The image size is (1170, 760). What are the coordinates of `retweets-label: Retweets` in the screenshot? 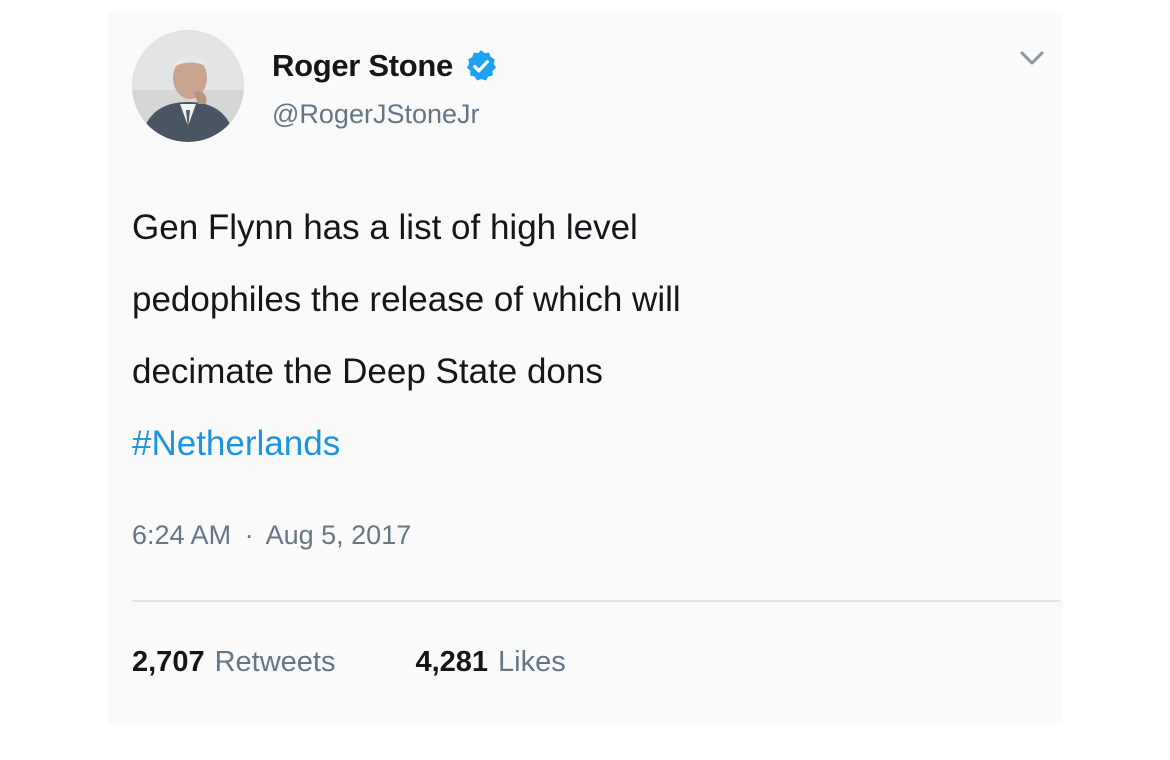 It's located at (275, 662).